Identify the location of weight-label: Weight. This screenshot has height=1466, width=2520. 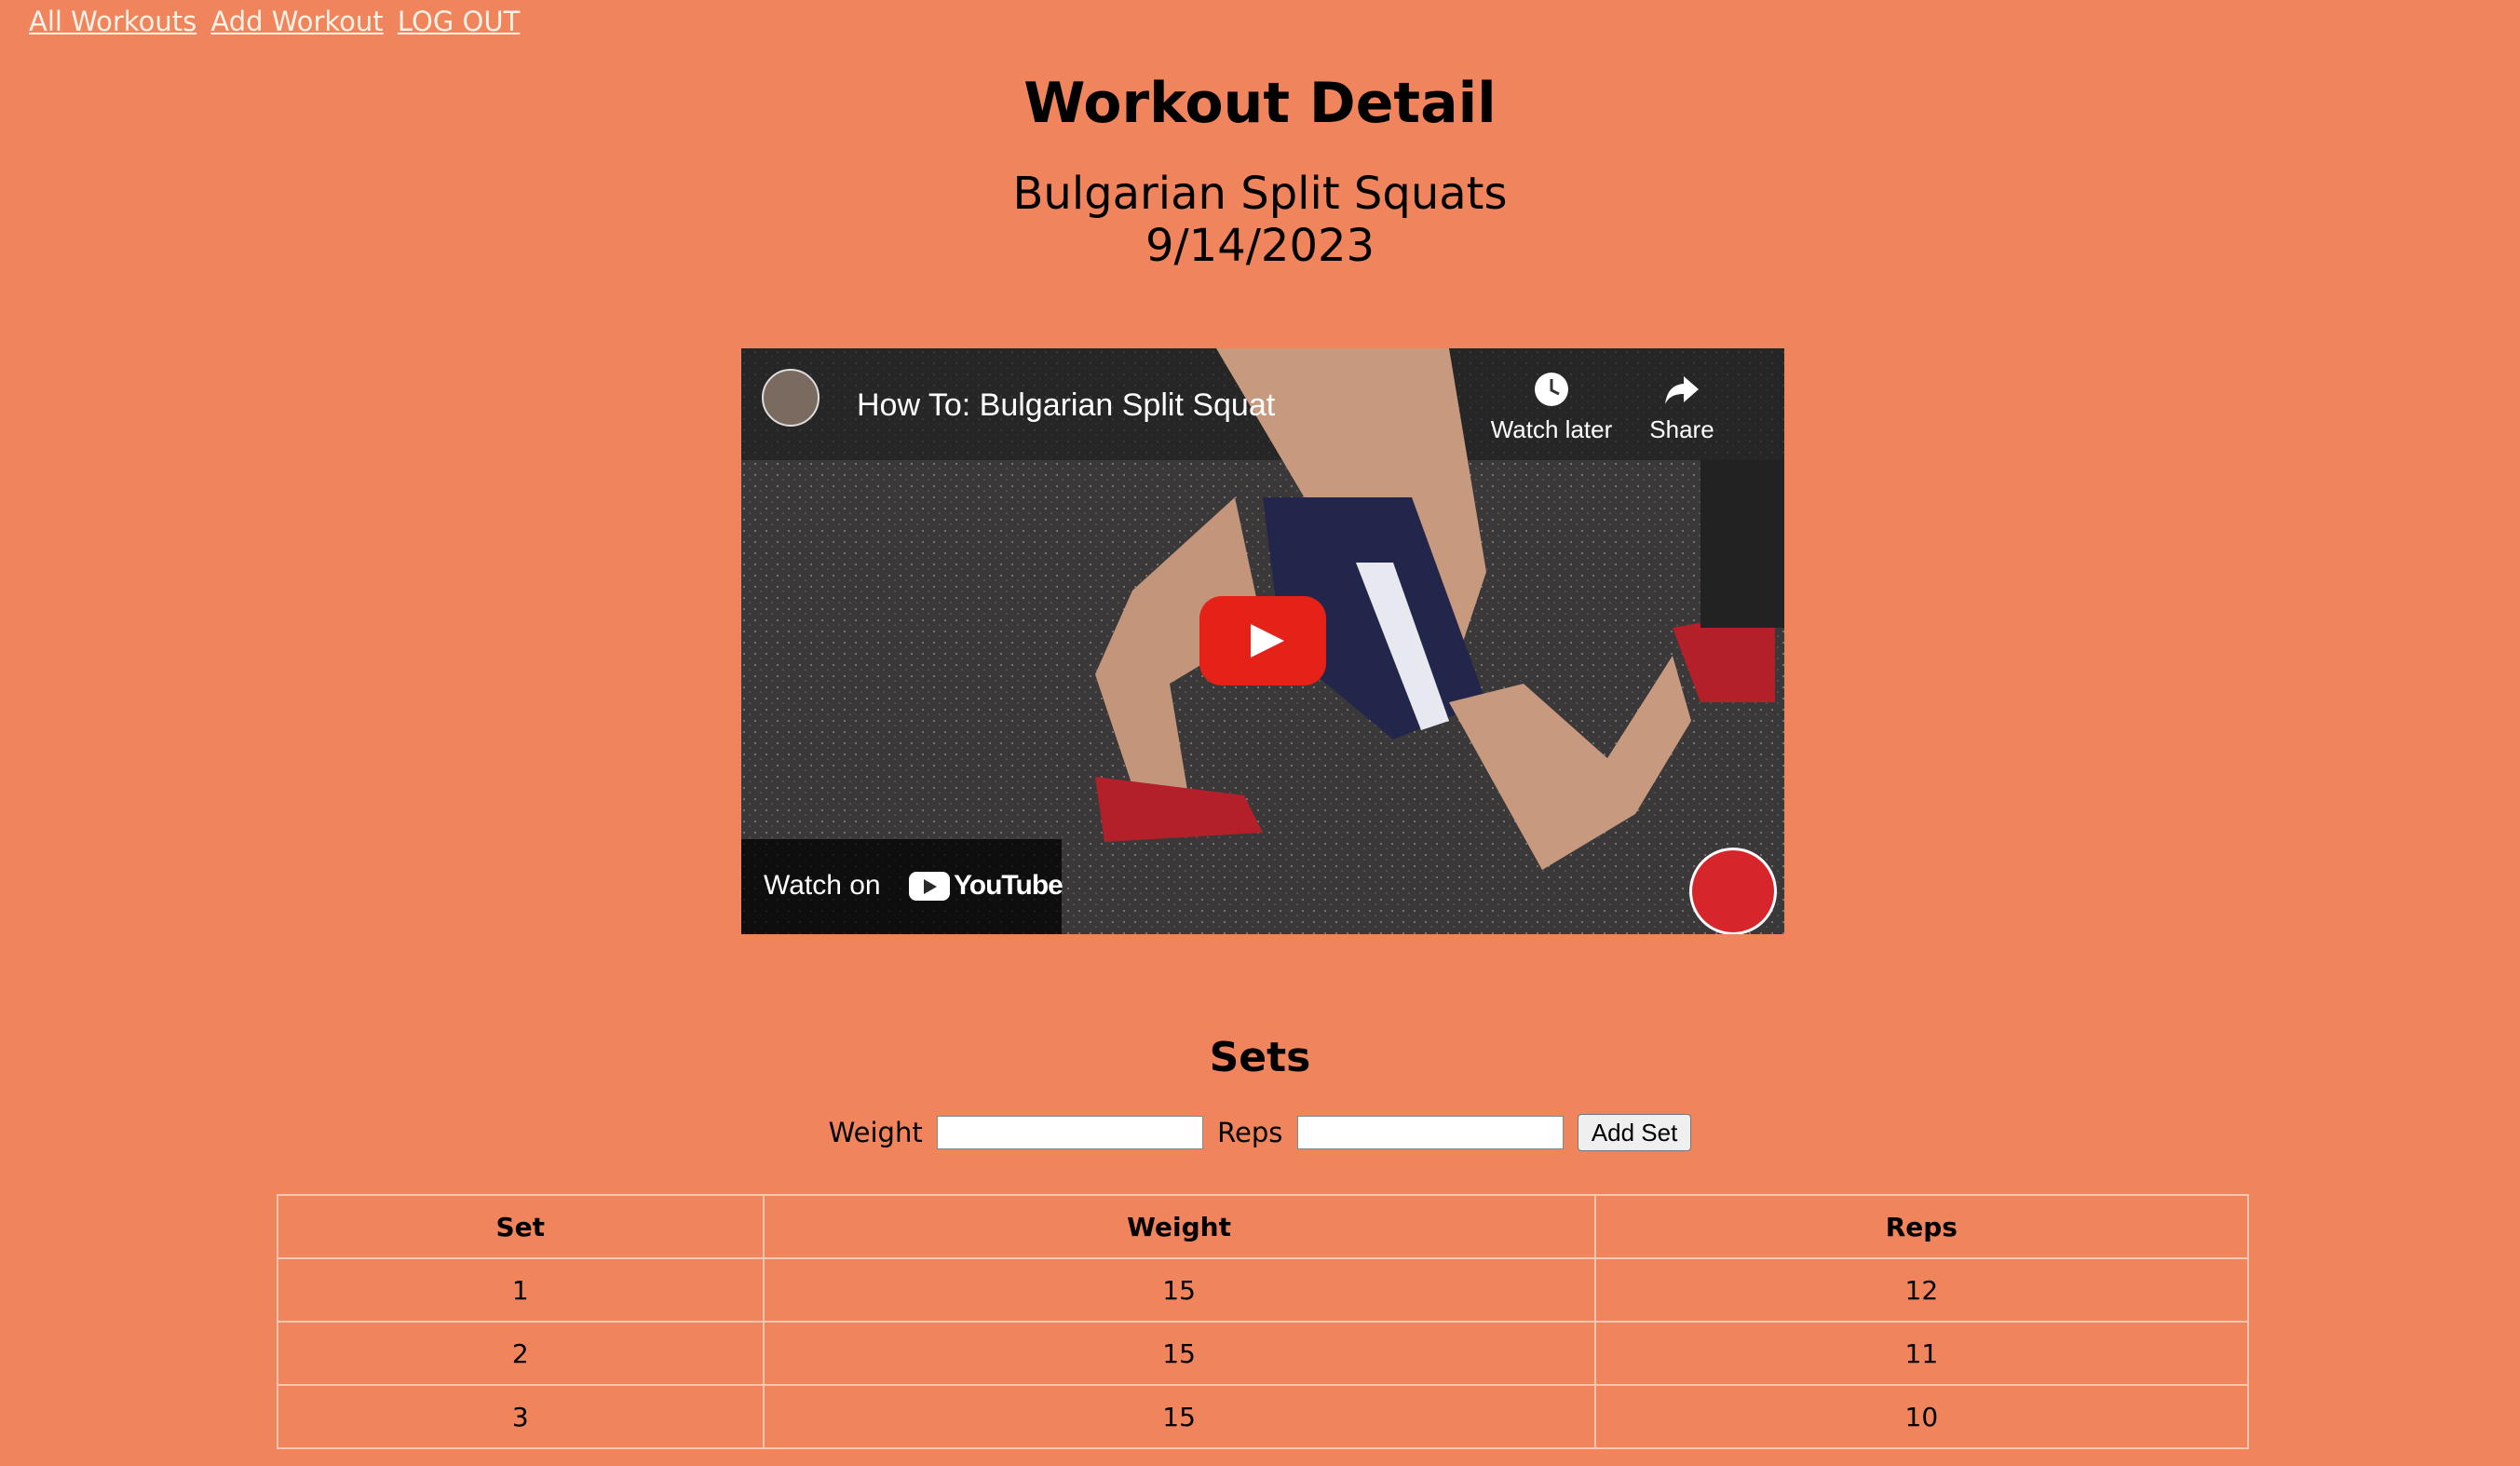
(875, 1132).